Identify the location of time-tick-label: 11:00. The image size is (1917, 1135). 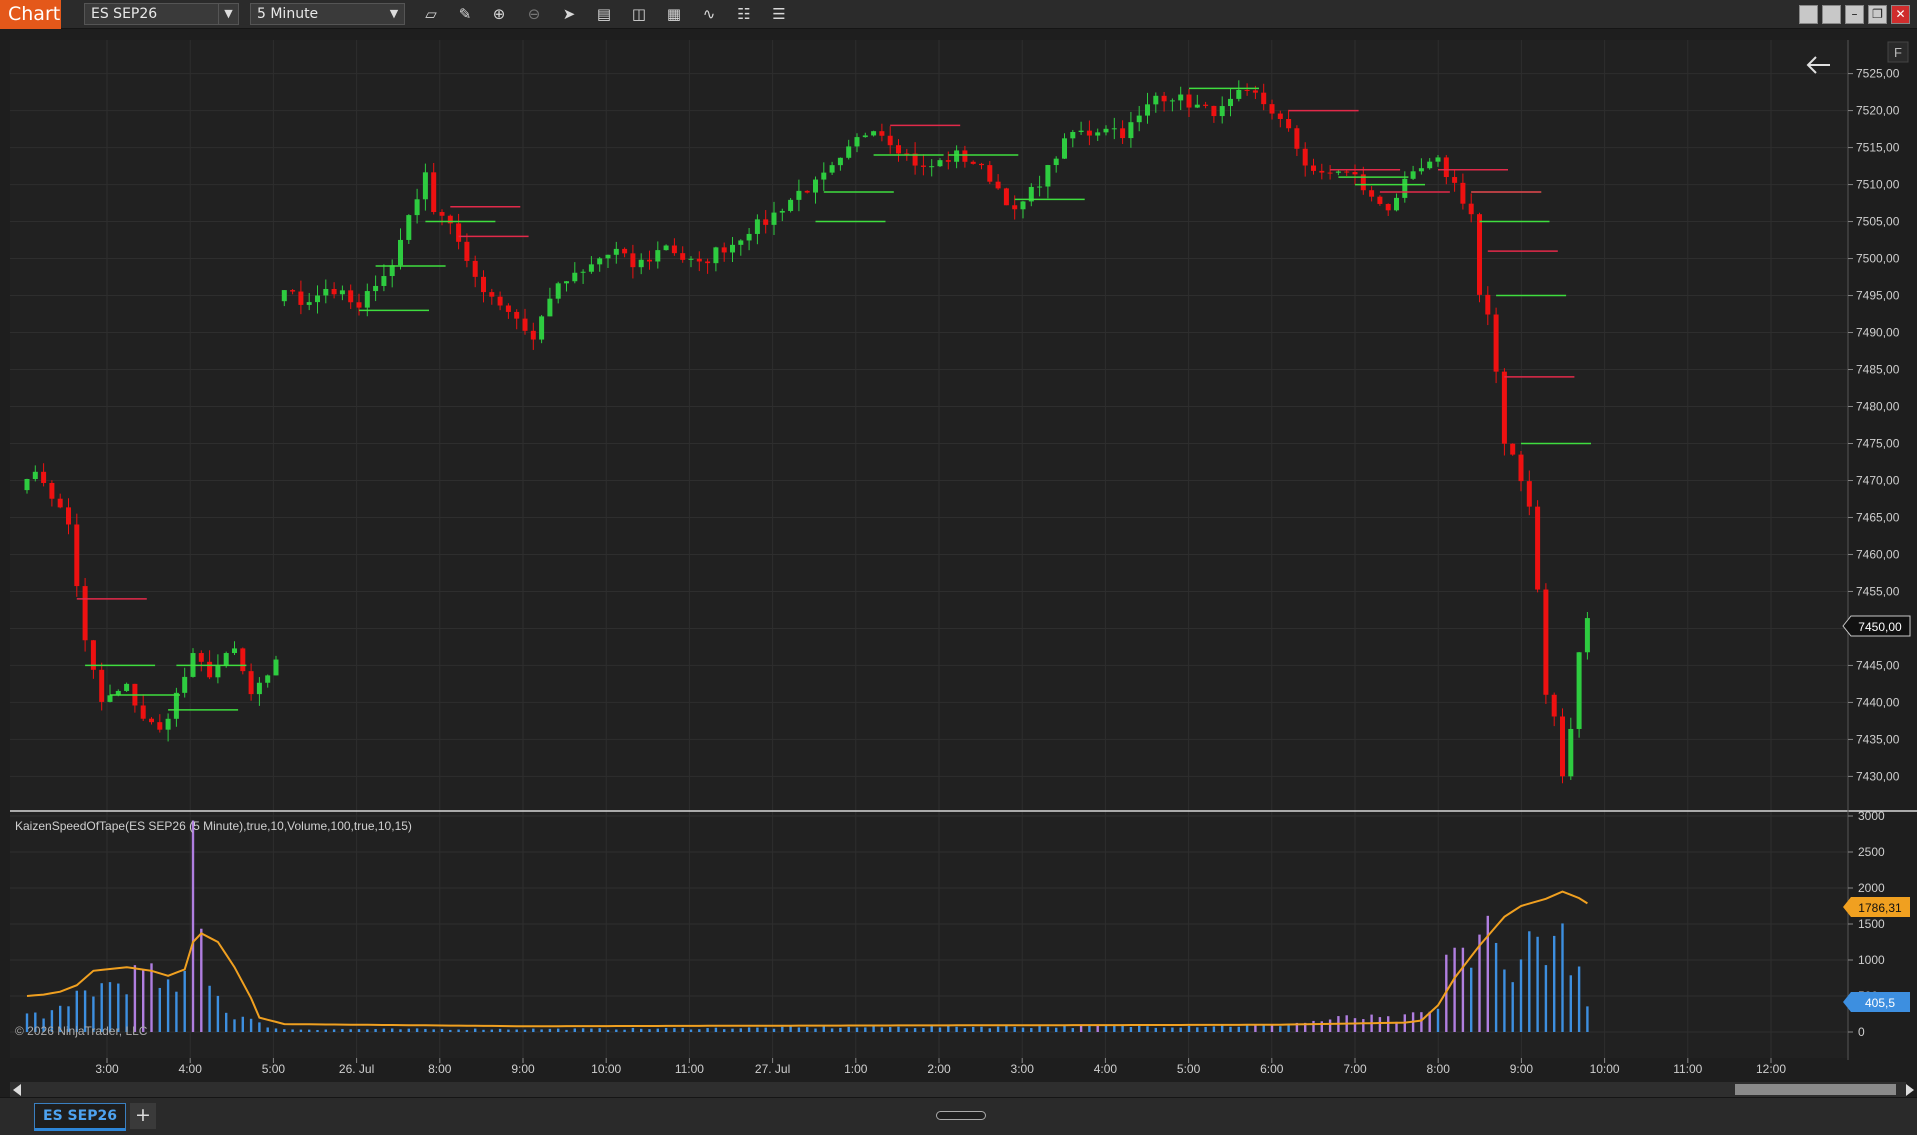
(689, 1069).